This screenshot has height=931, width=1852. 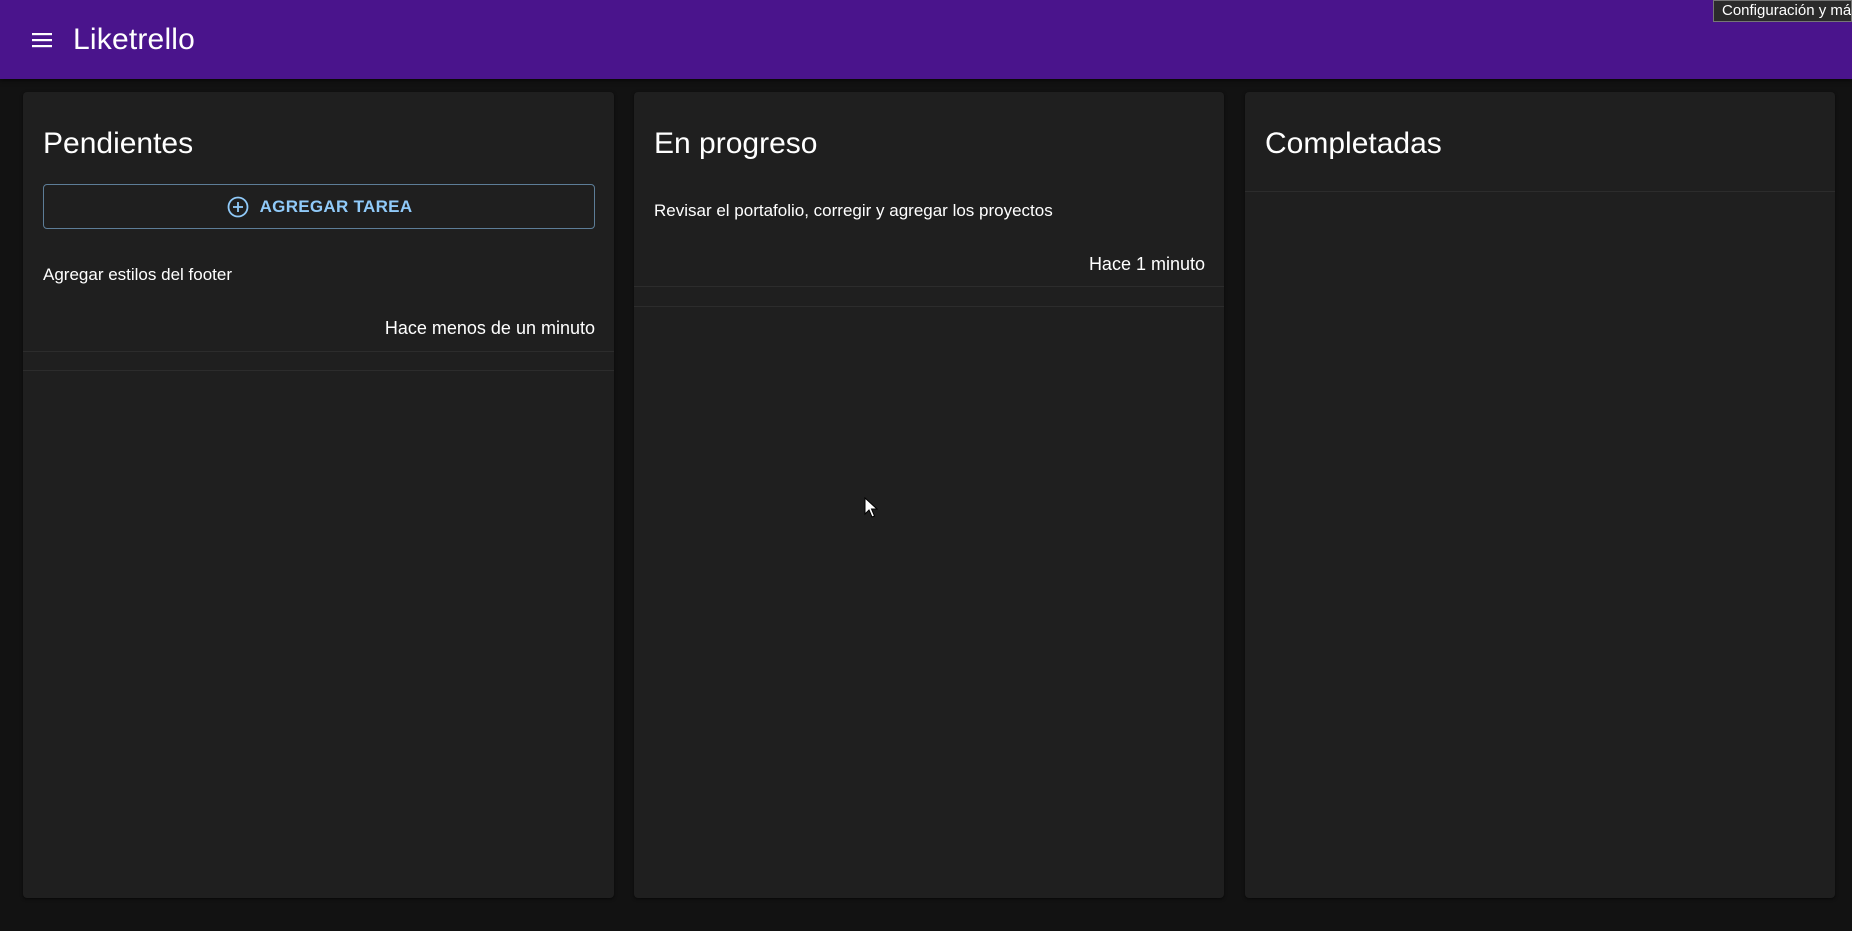 What do you see at coordinates (336, 206) in the screenshot?
I see `add-task-label: AGREGAR TAREA` at bounding box center [336, 206].